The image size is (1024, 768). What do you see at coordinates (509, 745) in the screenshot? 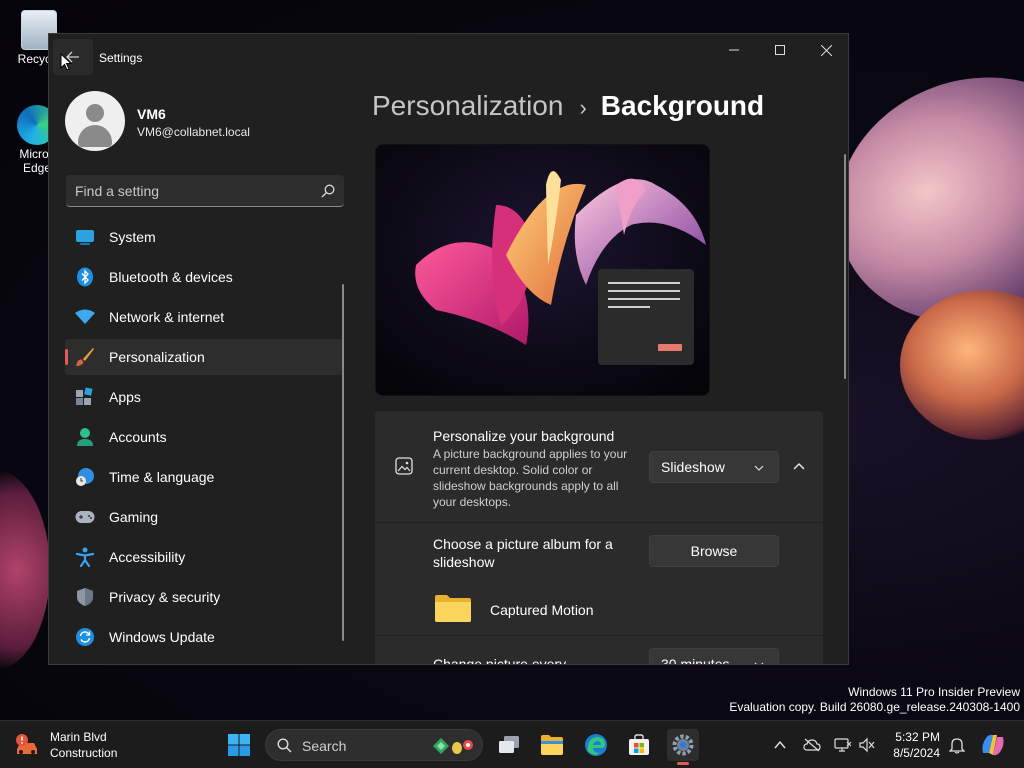
I see `task-view-button` at bounding box center [509, 745].